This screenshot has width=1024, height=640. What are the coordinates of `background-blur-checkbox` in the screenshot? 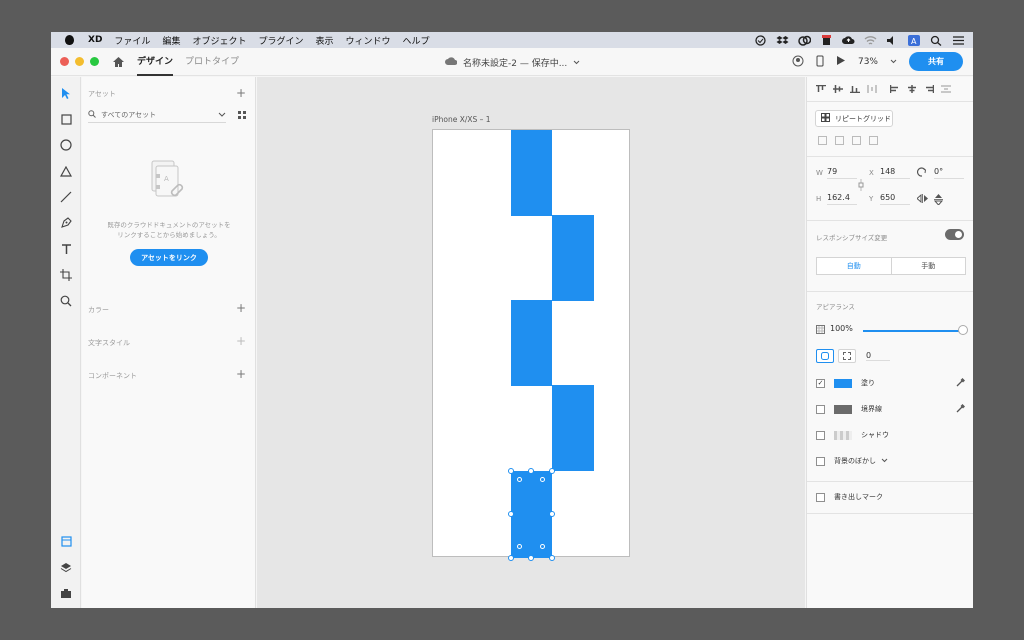 It's located at (820, 461).